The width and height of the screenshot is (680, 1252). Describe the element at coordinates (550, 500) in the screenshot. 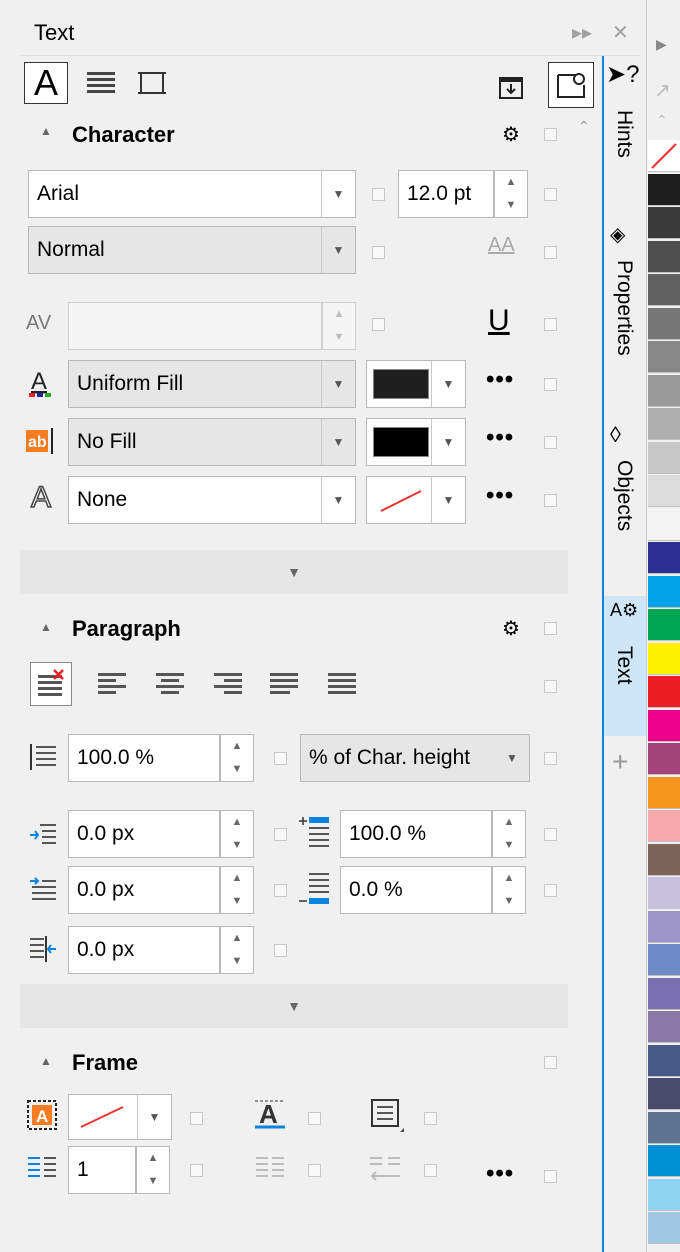

I see `outline-lock-checkbox` at that location.